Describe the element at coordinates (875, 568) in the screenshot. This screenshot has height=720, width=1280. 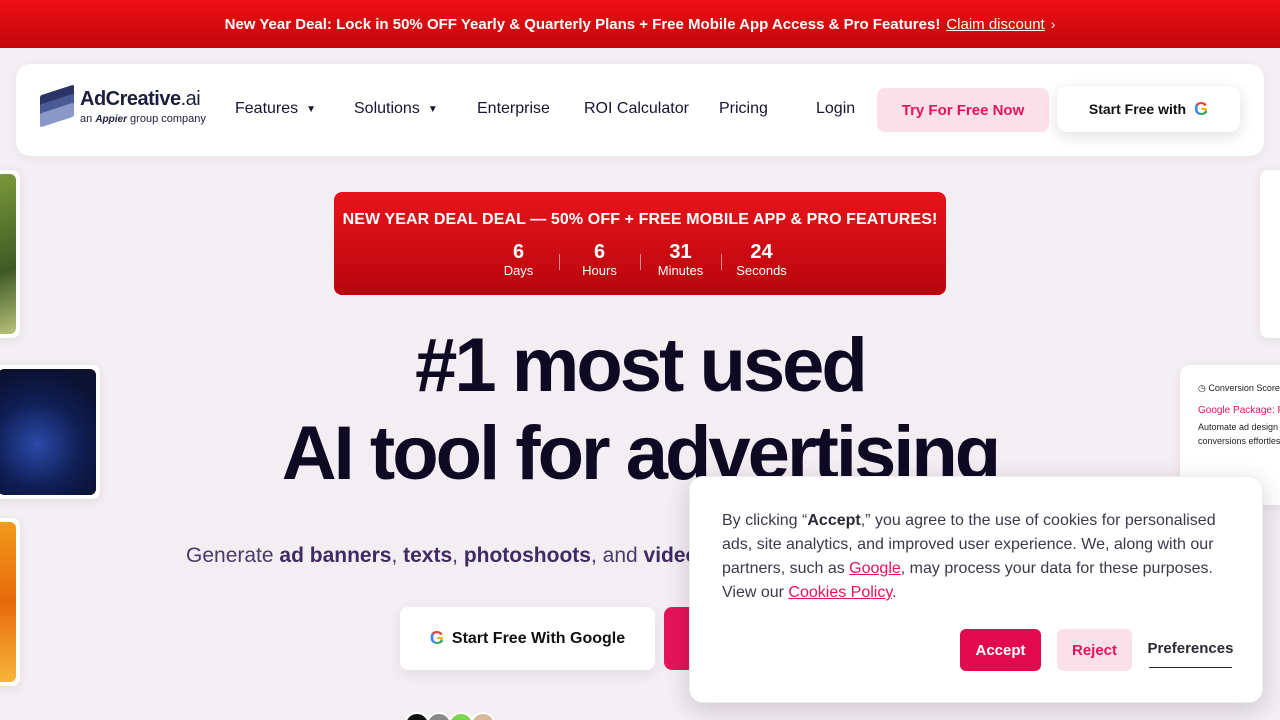
I see `google-link: Google` at that location.